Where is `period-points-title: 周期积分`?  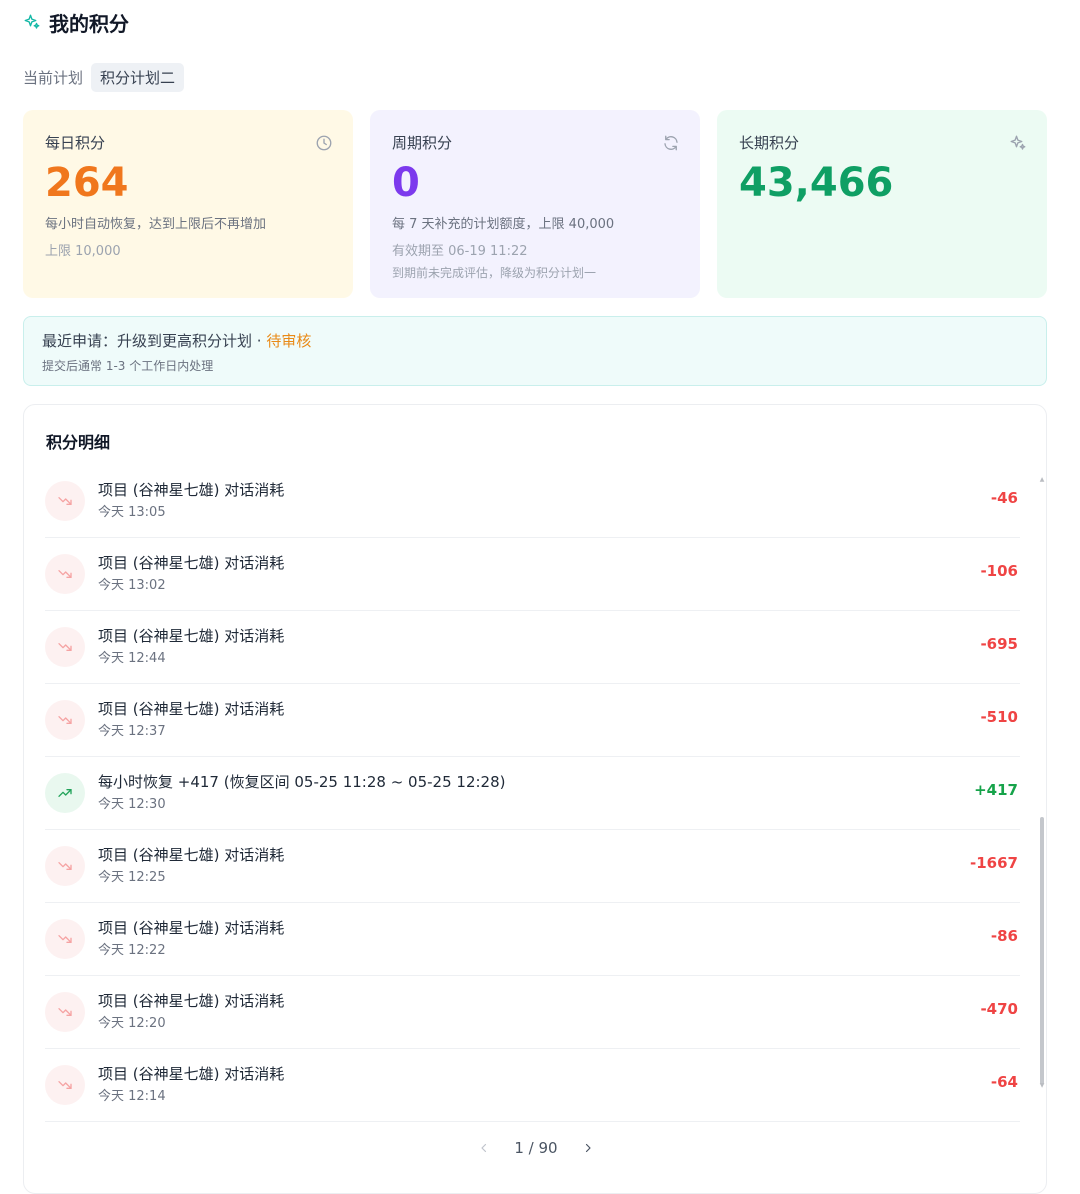 period-points-title: 周期积分 is located at coordinates (422, 143).